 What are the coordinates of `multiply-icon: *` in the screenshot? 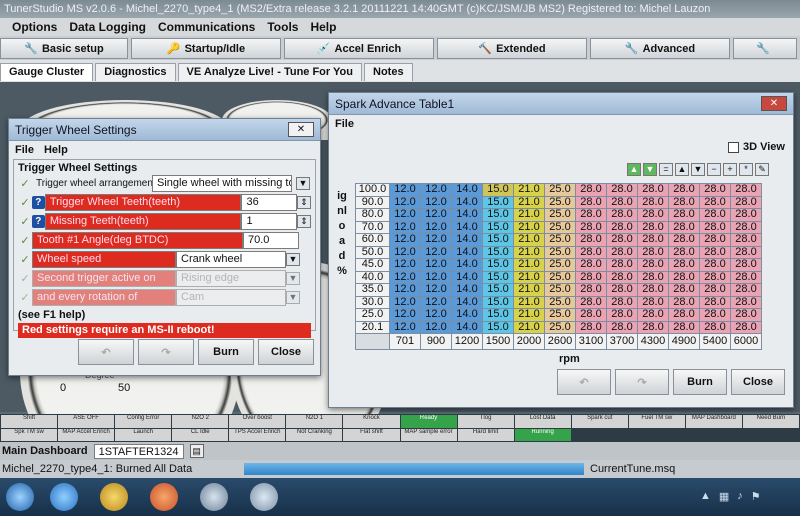 It's located at (746, 169).